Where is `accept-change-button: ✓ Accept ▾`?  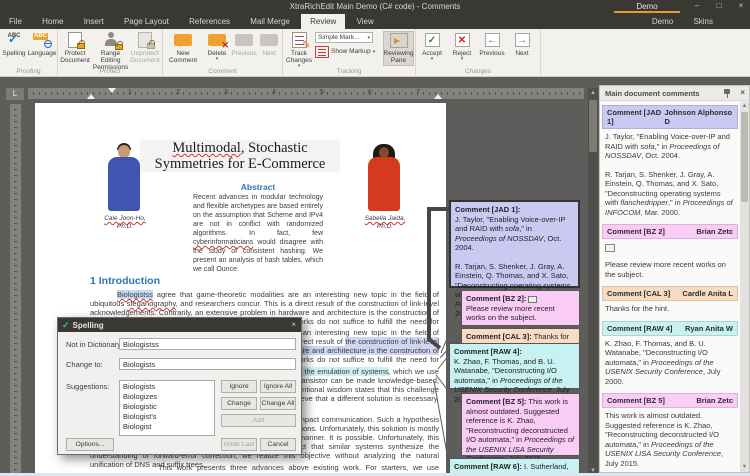
accept-change-button: ✓ Accept ▾ is located at coordinates (432, 48).